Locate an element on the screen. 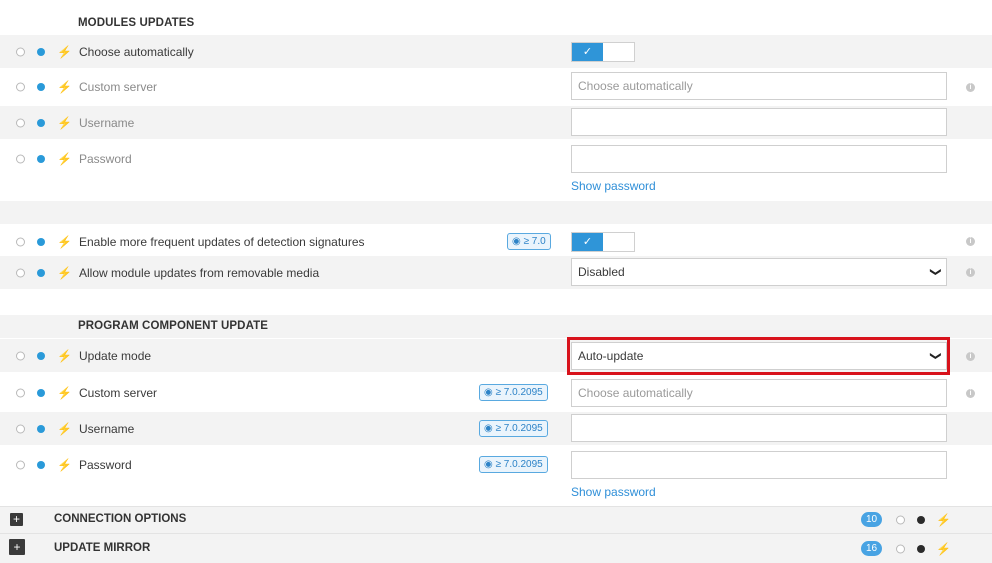  custom-server-input: Choose automatically is located at coordinates (759, 86).